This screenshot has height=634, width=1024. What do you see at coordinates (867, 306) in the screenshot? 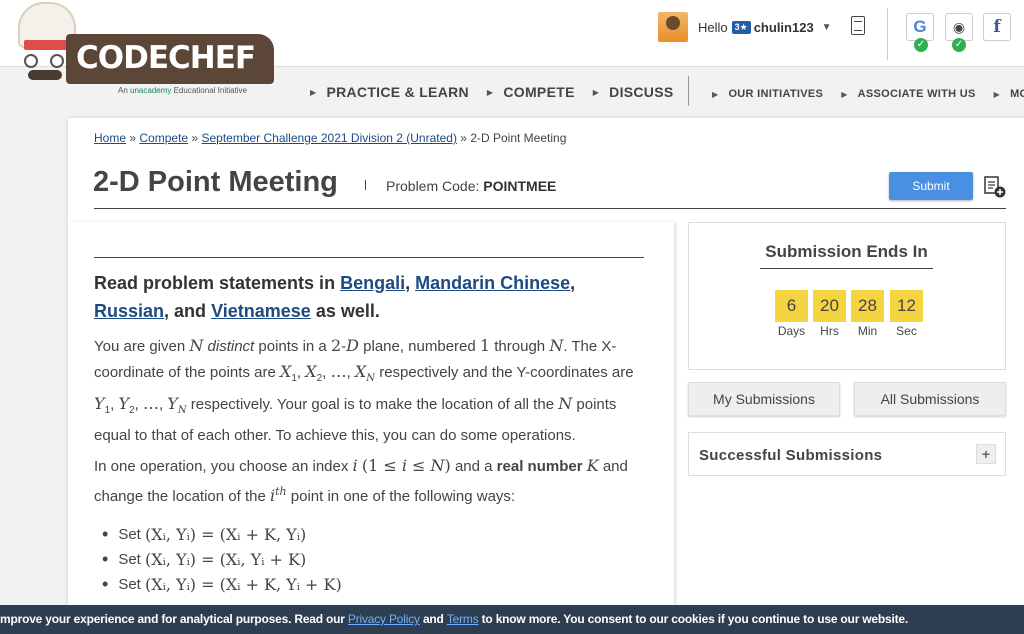
I see `timer-minutes: 28` at bounding box center [867, 306].